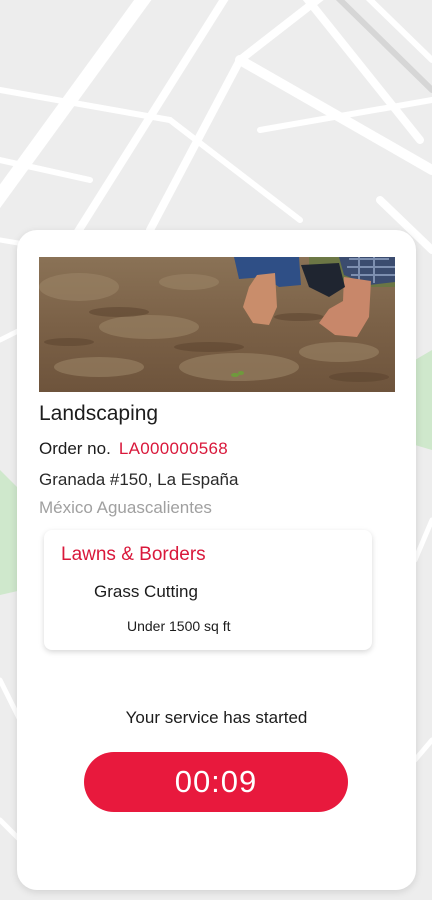 The width and height of the screenshot is (432, 900). What do you see at coordinates (216, 782) in the screenshot?
I see `service-timer-button: 00:09` at bounding box center [216, 782].